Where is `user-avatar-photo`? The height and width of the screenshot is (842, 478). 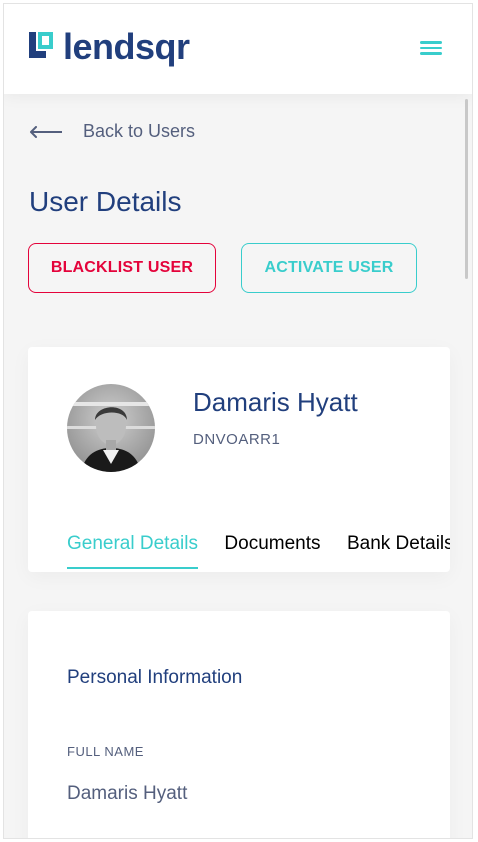
user-avatar-photo is located at coordinates (111, 428).